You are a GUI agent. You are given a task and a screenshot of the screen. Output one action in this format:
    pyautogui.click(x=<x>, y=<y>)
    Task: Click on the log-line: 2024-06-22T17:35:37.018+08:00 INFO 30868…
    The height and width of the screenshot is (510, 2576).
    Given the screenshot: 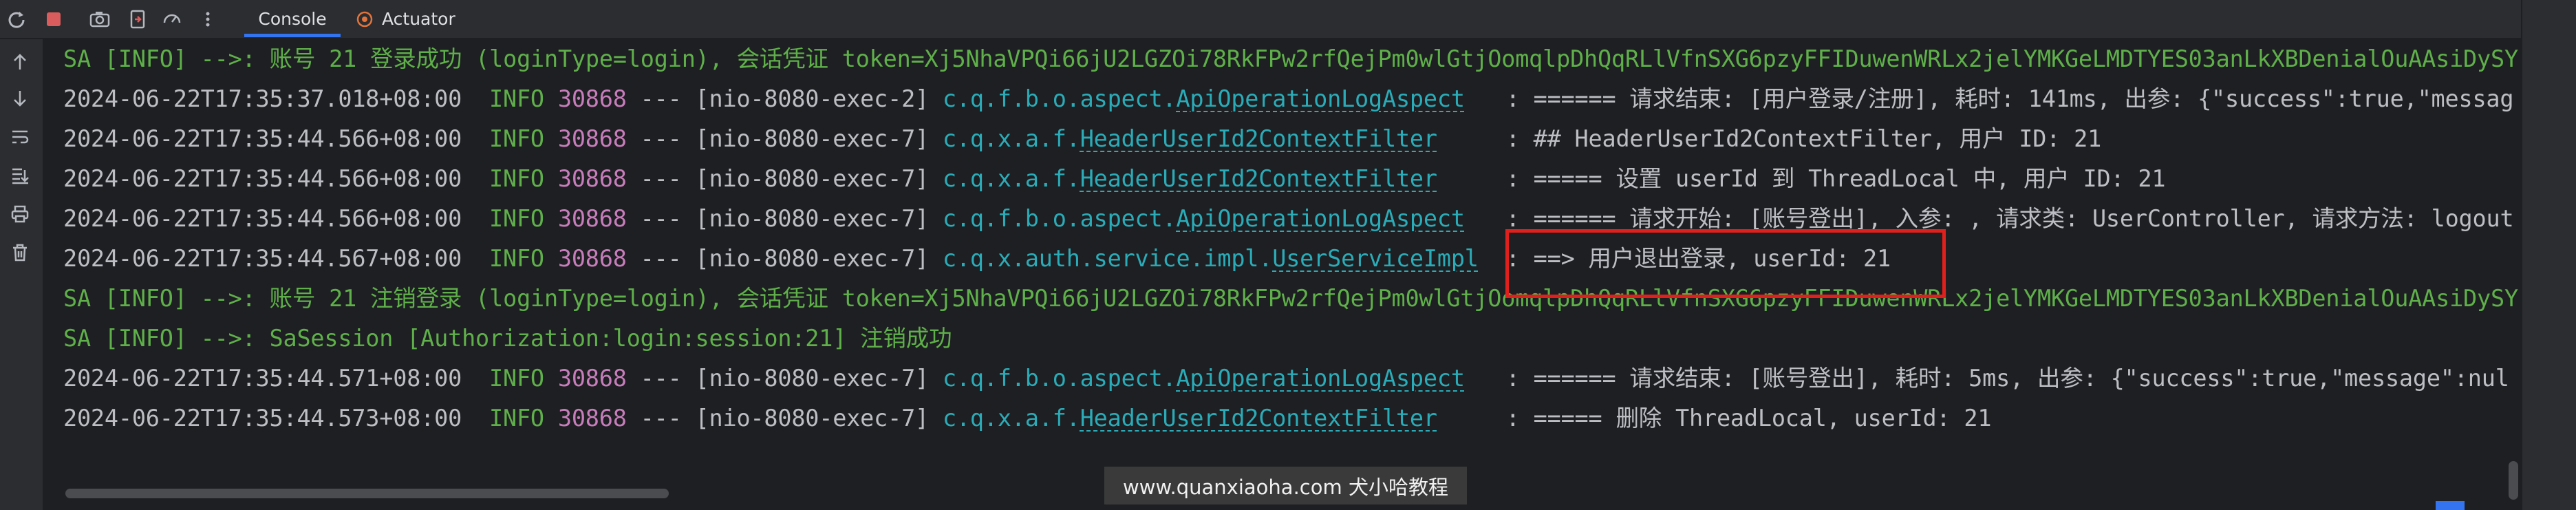 What is the action you would take?
    pyautogui.click(x=1289, y=99)
    